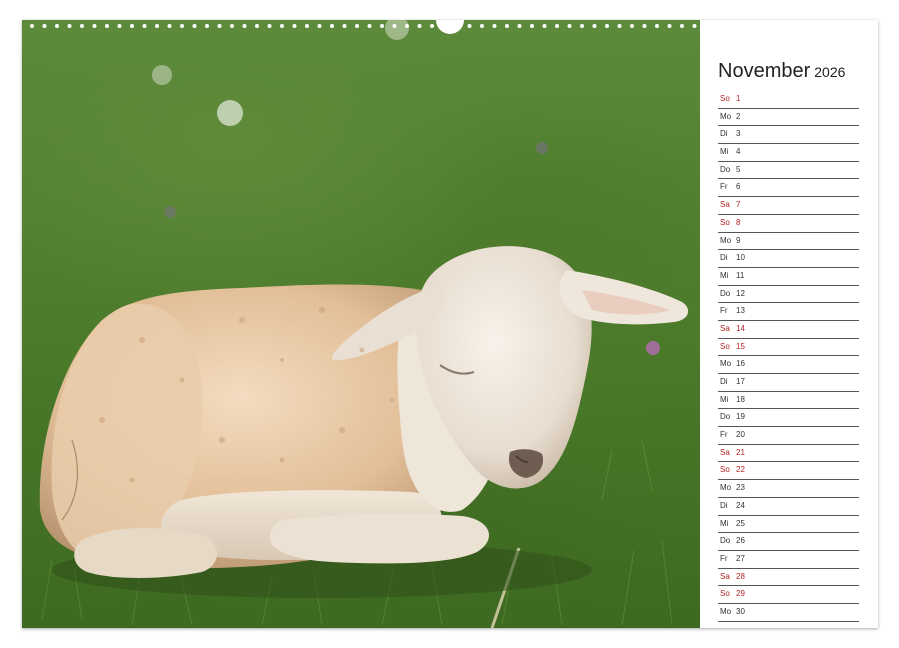 The image size is (899, 648). I want to click on day-number: 13, so click(740, 311).